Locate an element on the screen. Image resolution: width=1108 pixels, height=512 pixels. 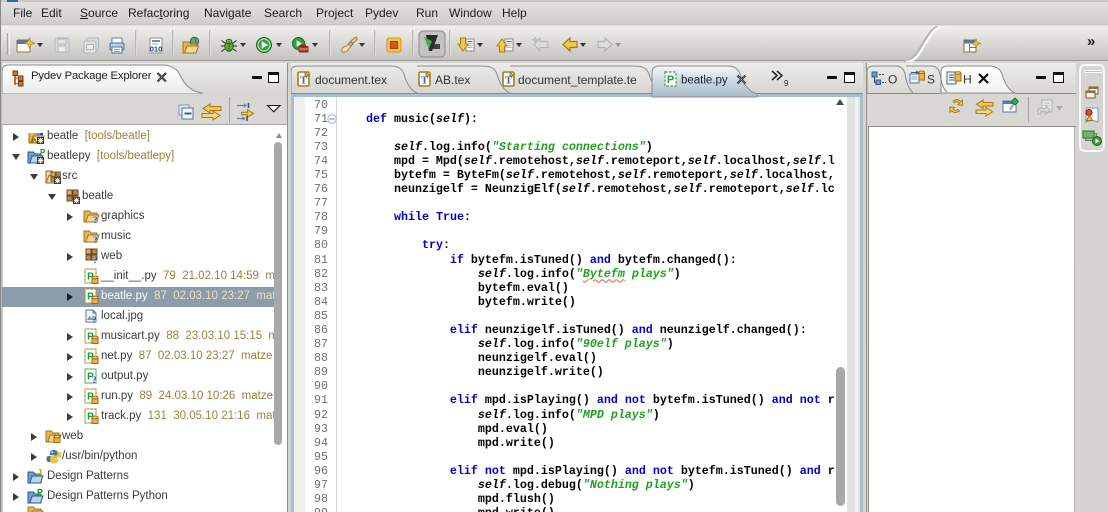
svg-text: AB.tex is located at coordinates (452, 80).